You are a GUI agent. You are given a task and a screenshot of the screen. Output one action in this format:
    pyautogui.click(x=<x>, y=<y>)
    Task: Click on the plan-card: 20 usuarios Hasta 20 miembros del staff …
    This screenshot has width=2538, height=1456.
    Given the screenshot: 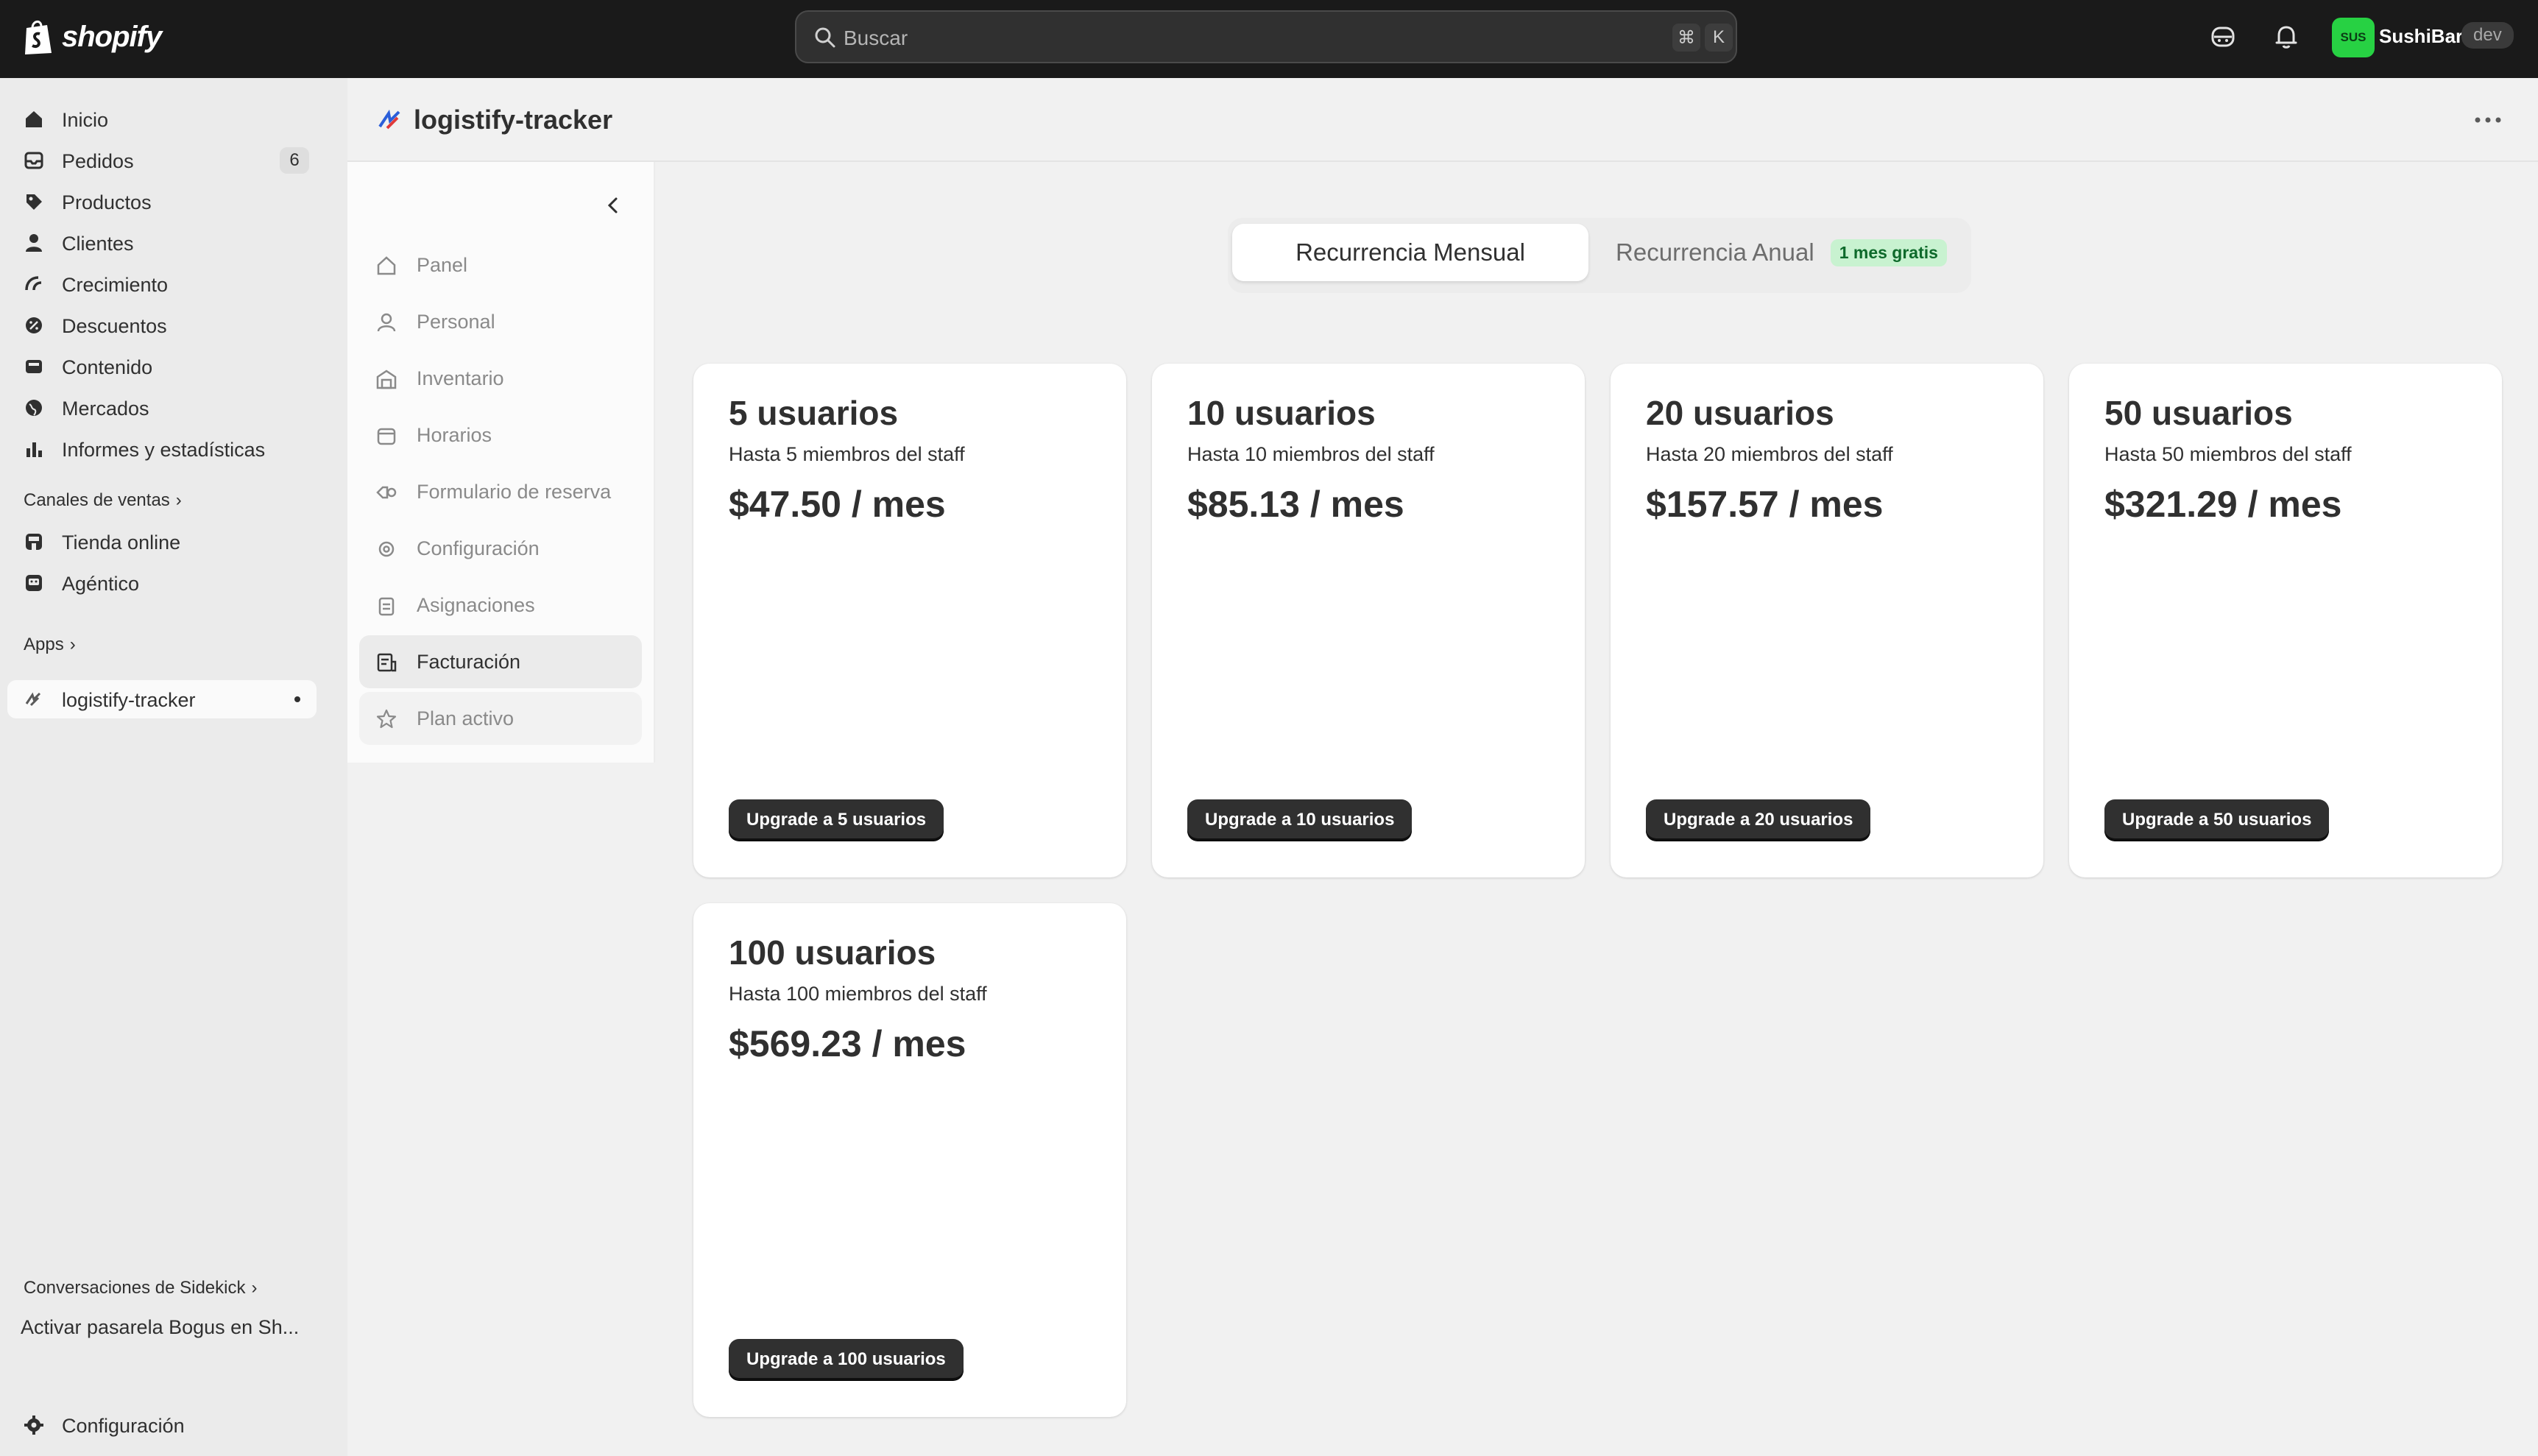 What is the action you would take?
    pyautogui.click(x=1827, y=620)
    